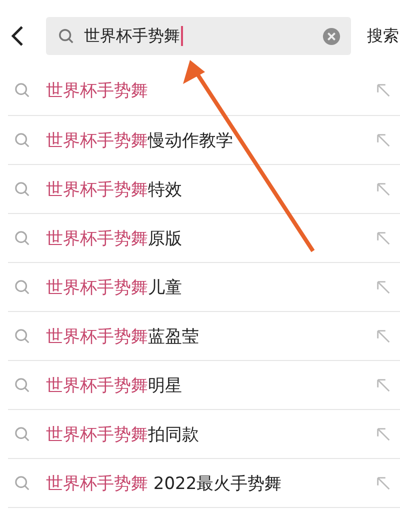  Describe the element at coordinates (123, 435) in the screenshot. I see `suggestion-text: 世界杯手势舞拍同款` at that location.